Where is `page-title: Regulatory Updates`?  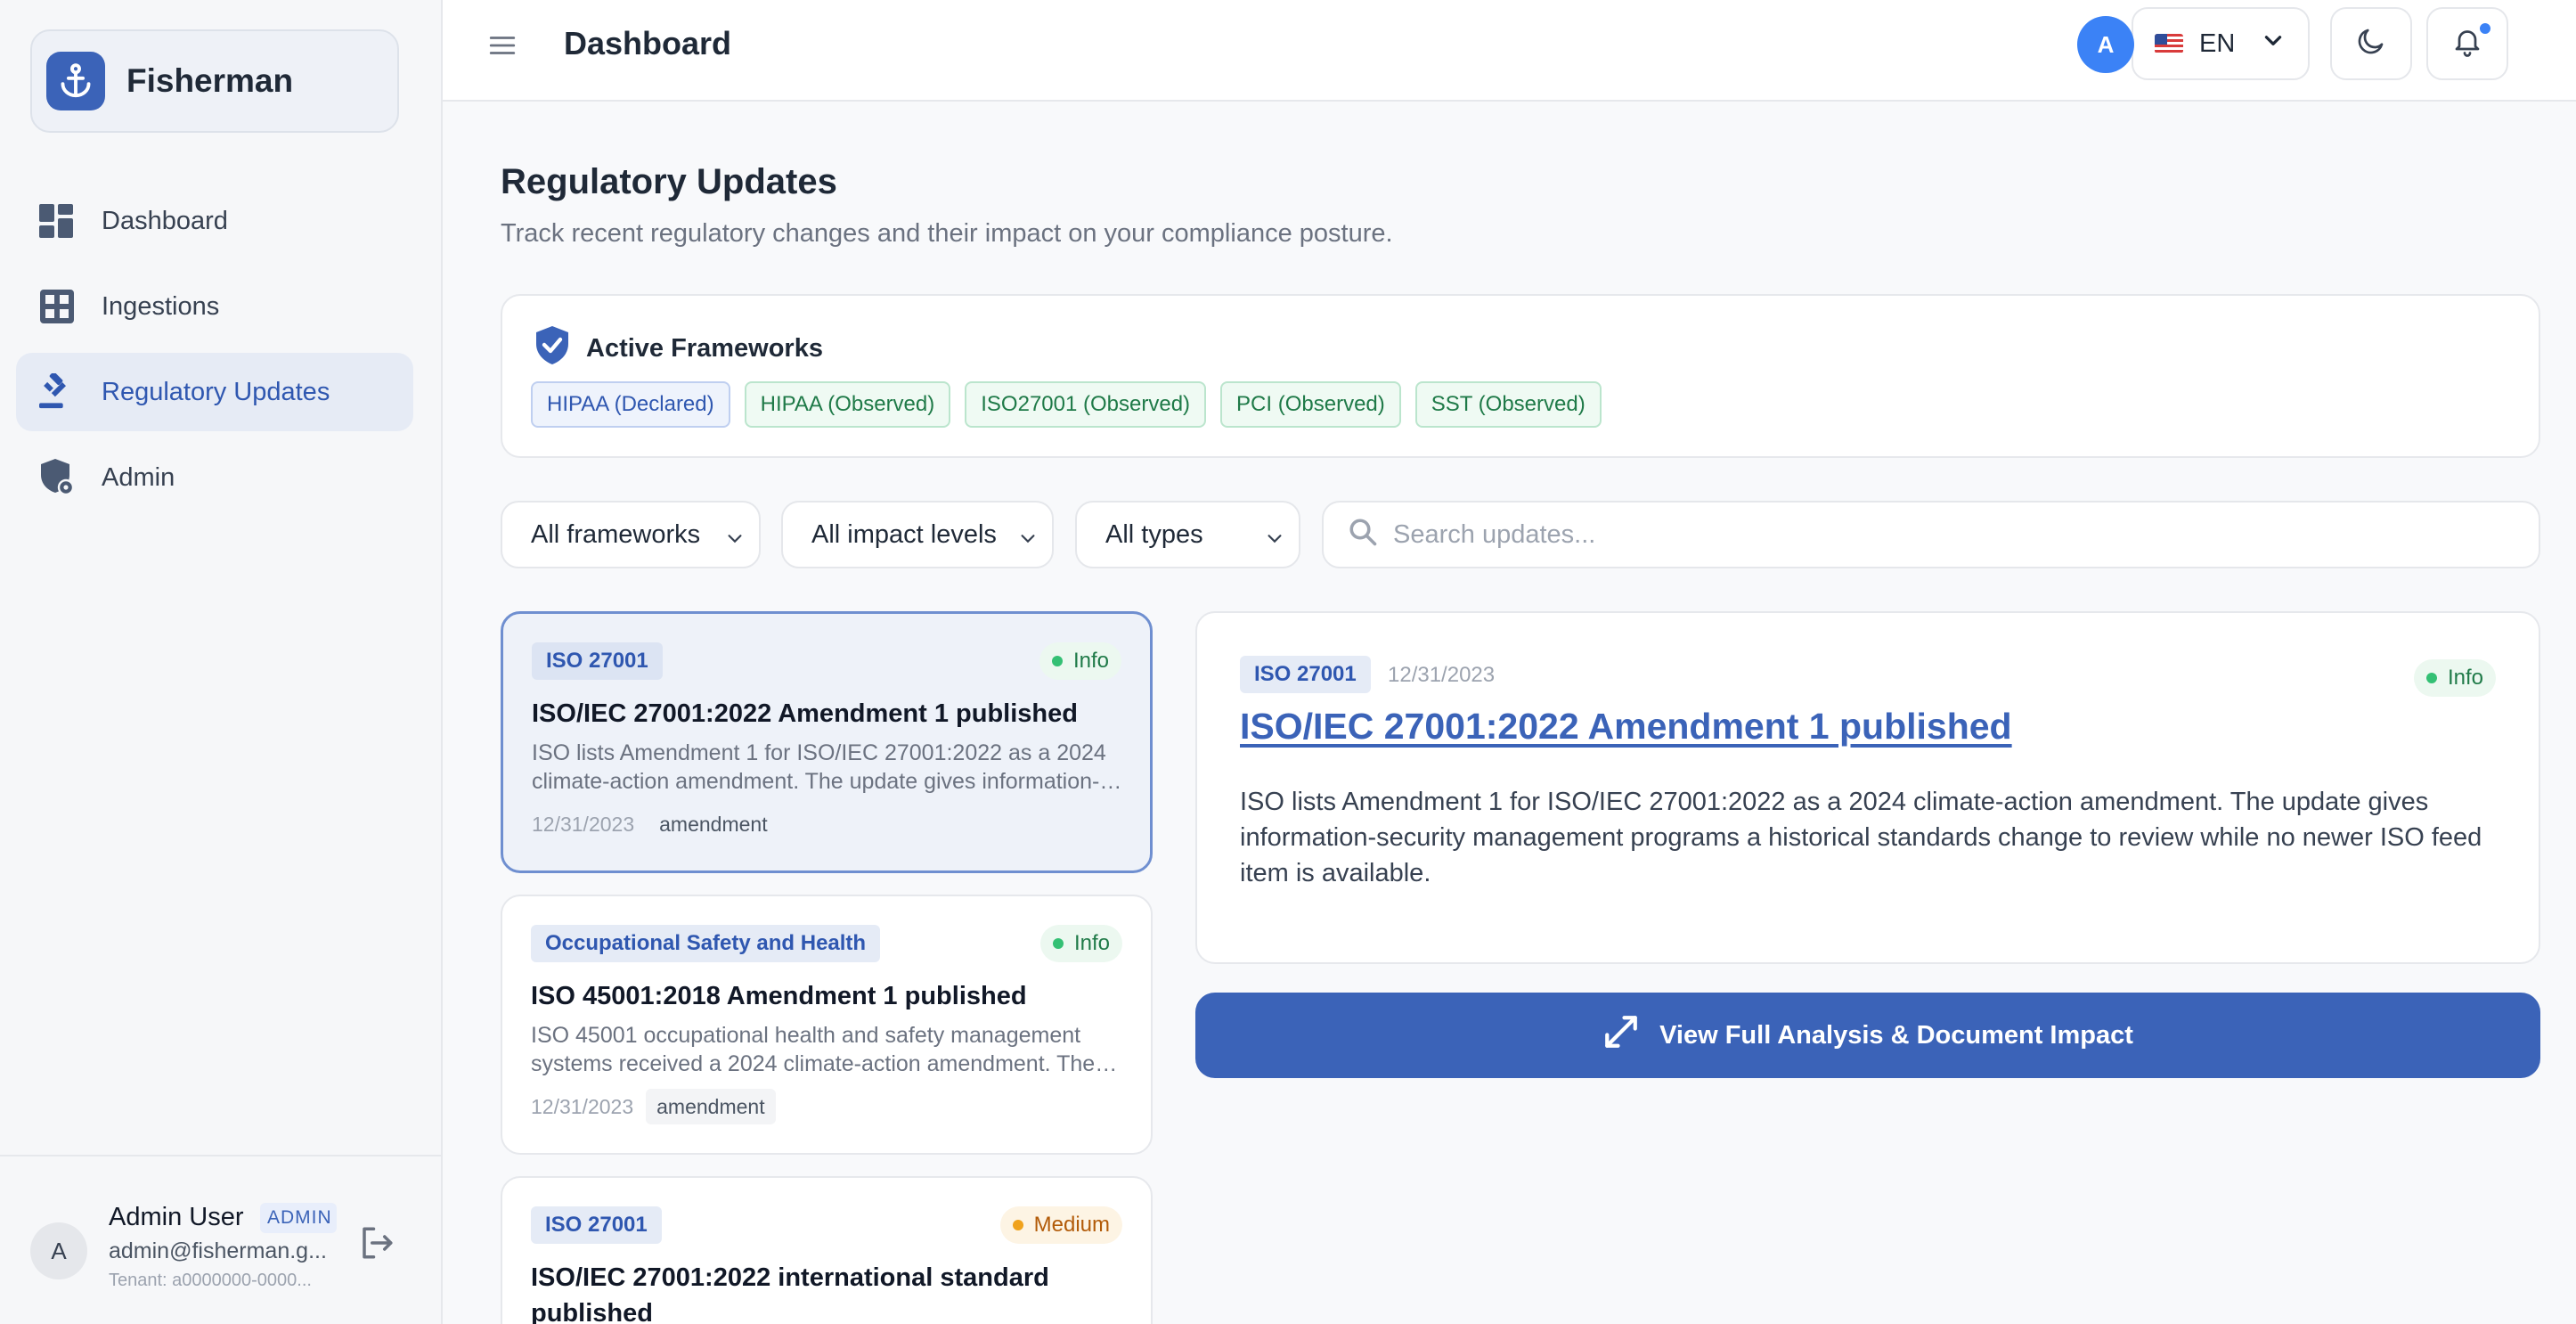 page-title: Regulatory Updates is located at coordinates (669, 181).